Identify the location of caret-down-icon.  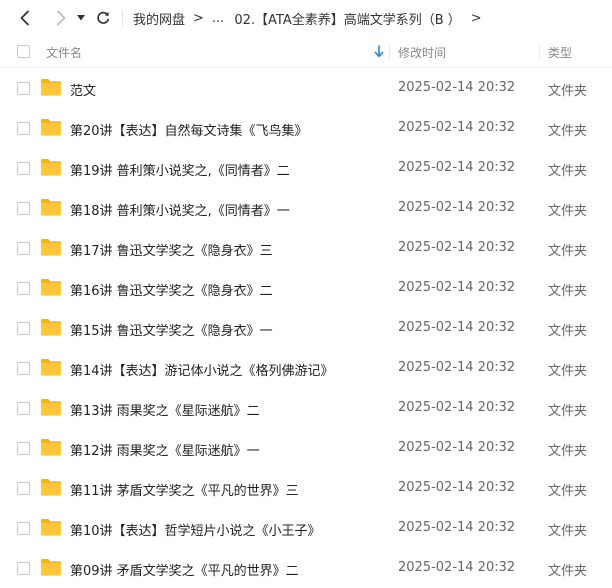
(81, 18).